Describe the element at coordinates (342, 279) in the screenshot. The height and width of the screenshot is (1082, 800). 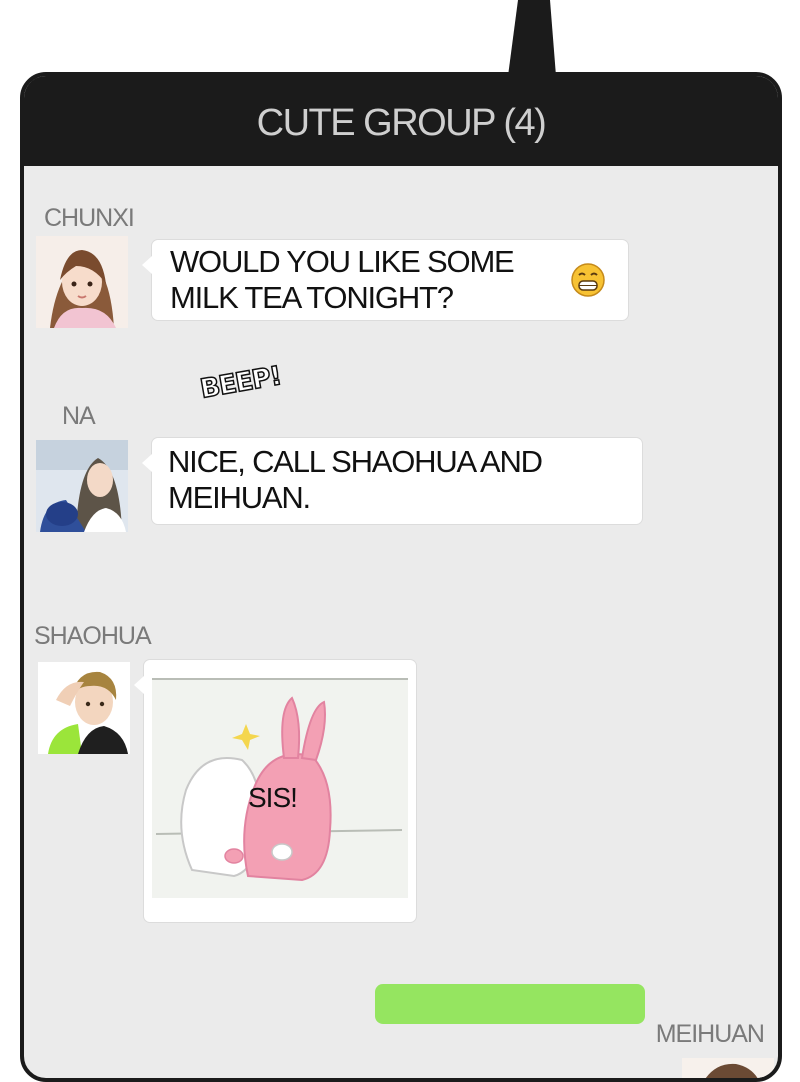
I see `message-text-chunxi: WOULD YOU LIKE SOME MILK TEA TONIGHT?` at that location.